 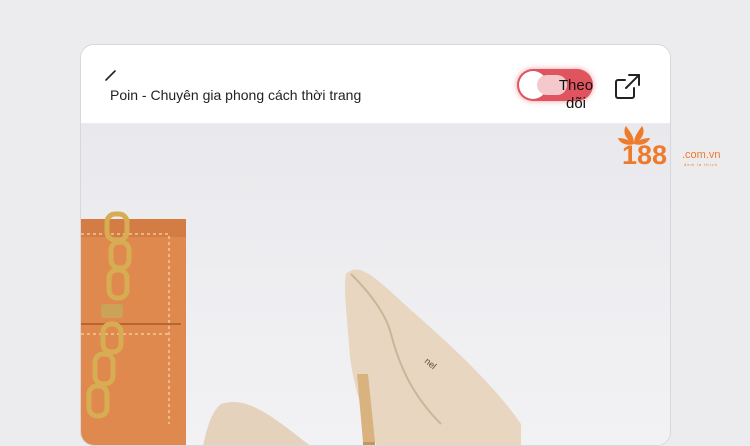 What do you see at coordinates (576, 95) in the screenshot?
I see `follow-button-label: Theo dõi` at bounding box center [576, 95].